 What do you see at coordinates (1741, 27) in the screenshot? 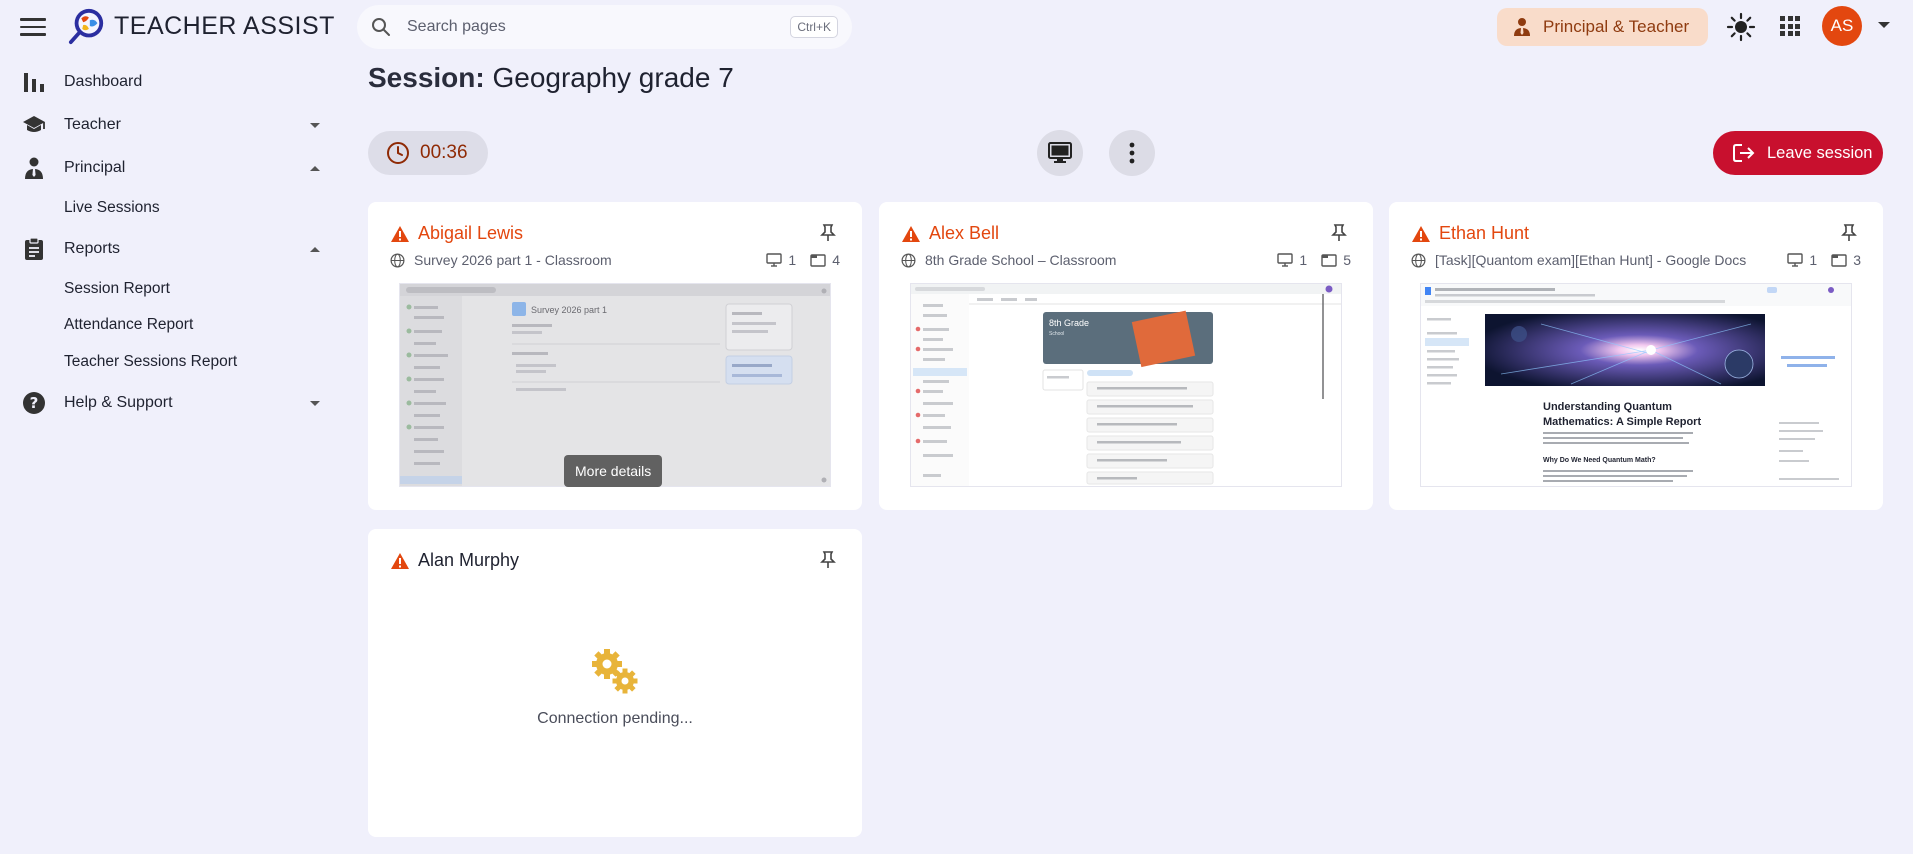
I see `sun-icon` at bounding box center [1741, 27].